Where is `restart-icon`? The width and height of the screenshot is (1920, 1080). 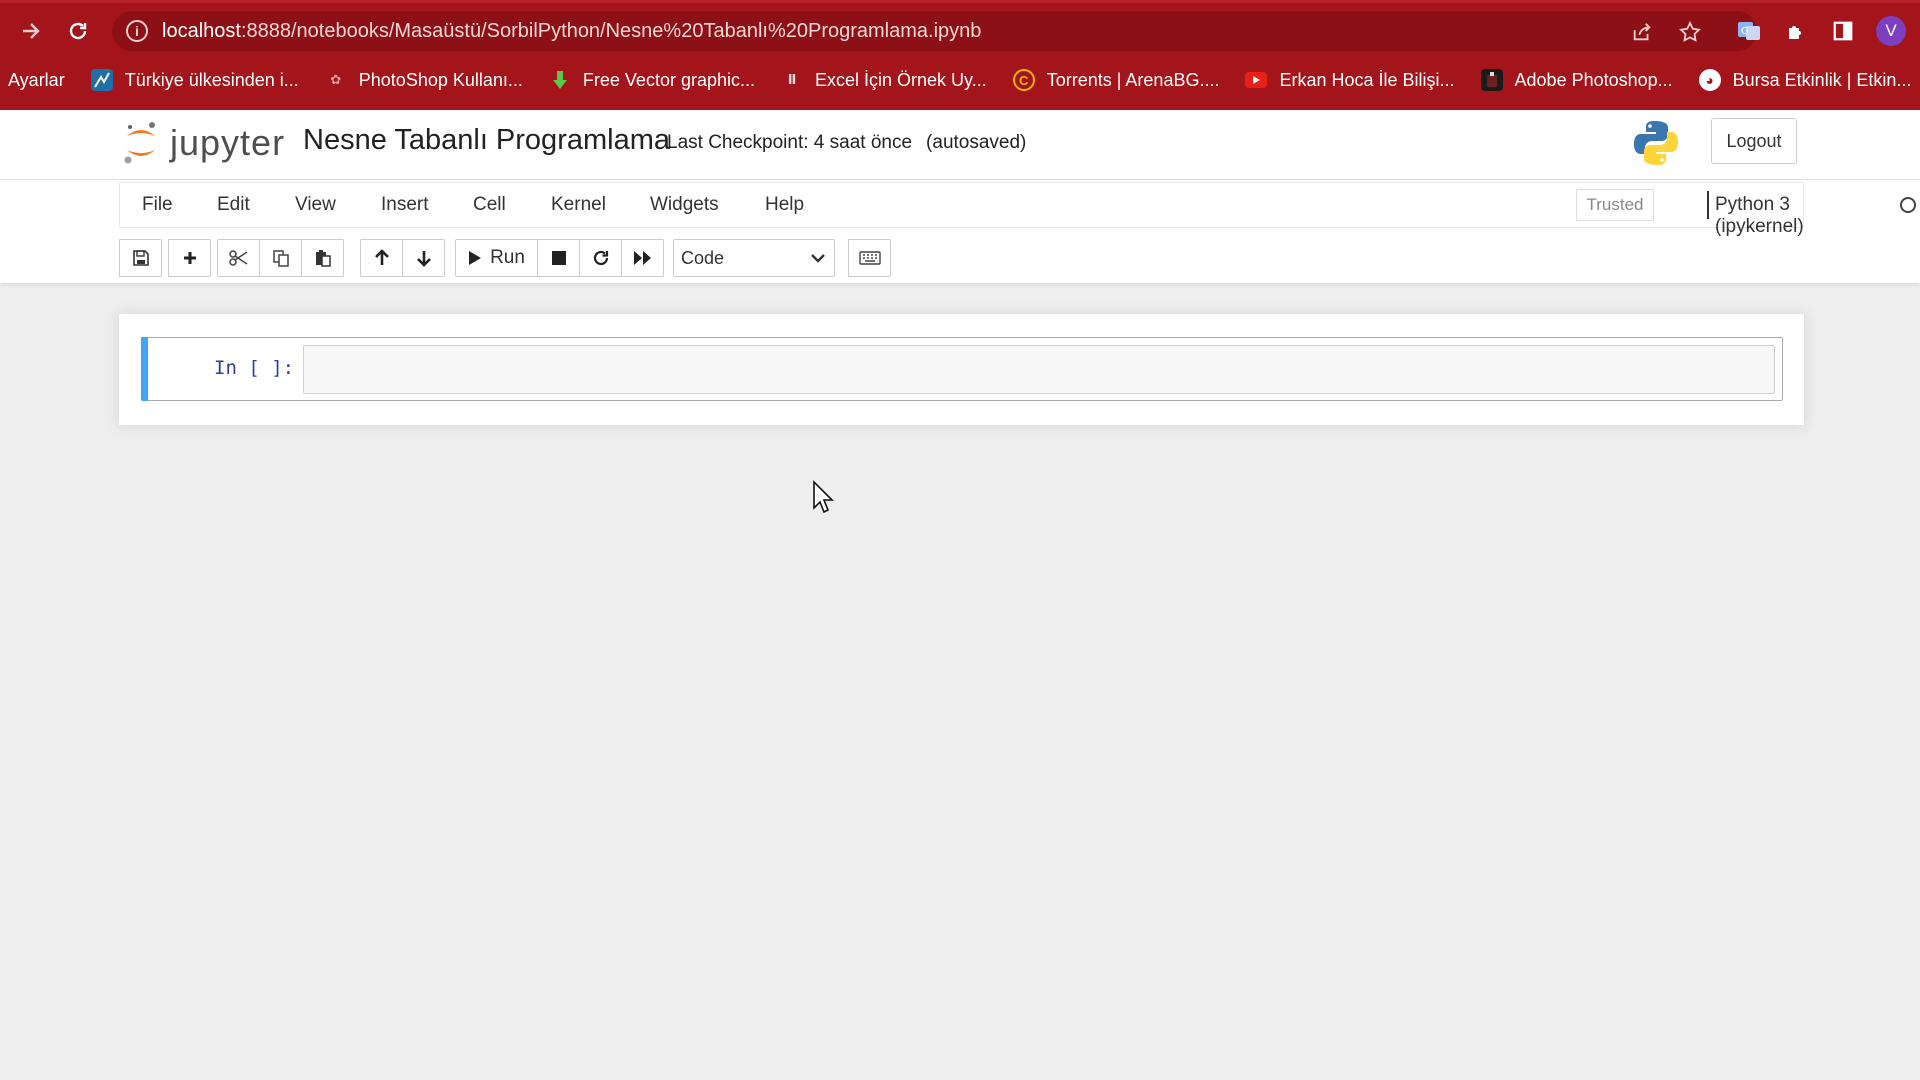 restart-icon is located at coordinates (600, 258).